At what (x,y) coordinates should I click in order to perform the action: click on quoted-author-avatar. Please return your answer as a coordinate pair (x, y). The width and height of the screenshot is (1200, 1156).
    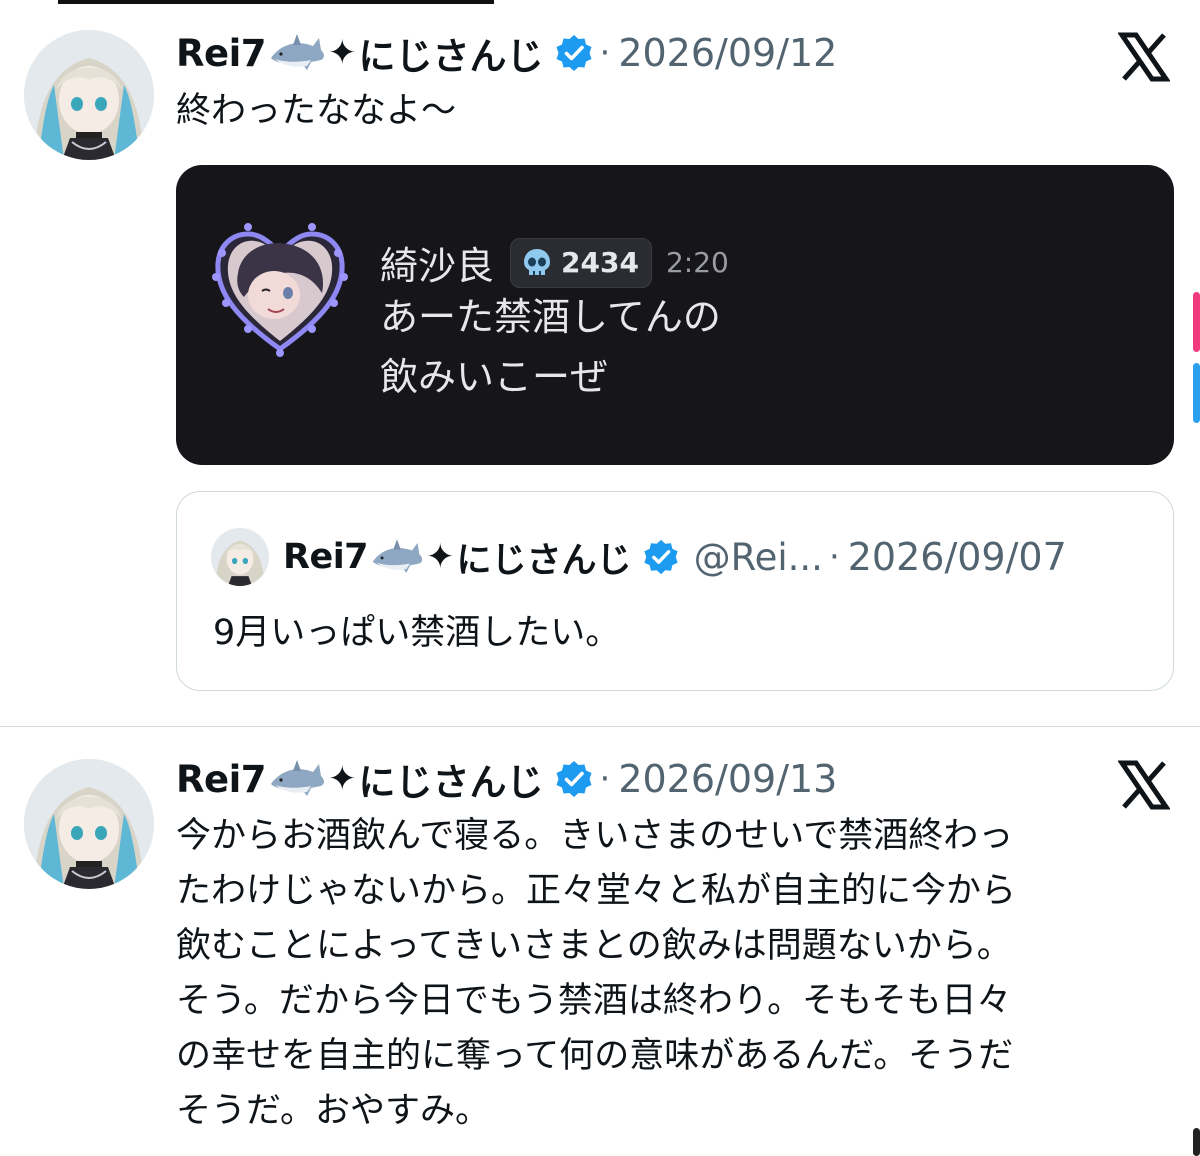
    Looking at the image, I should click on (240, 557).